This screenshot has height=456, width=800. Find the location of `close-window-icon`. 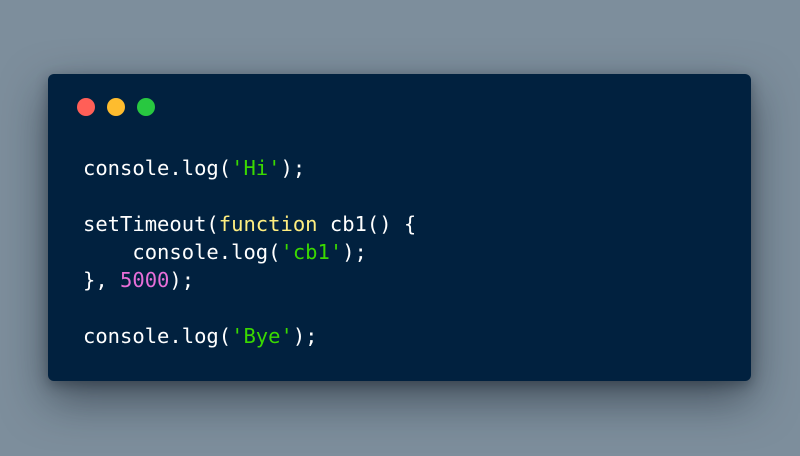

close-window-icon is located at coordinates (86, 107).